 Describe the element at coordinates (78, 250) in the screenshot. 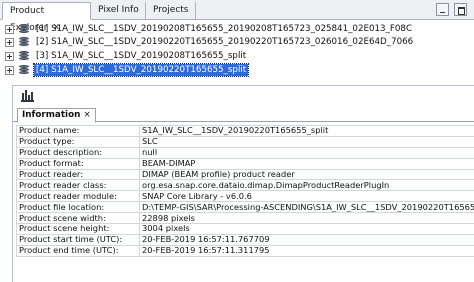

I see `info-key: Product end time (UTC):` at that location.